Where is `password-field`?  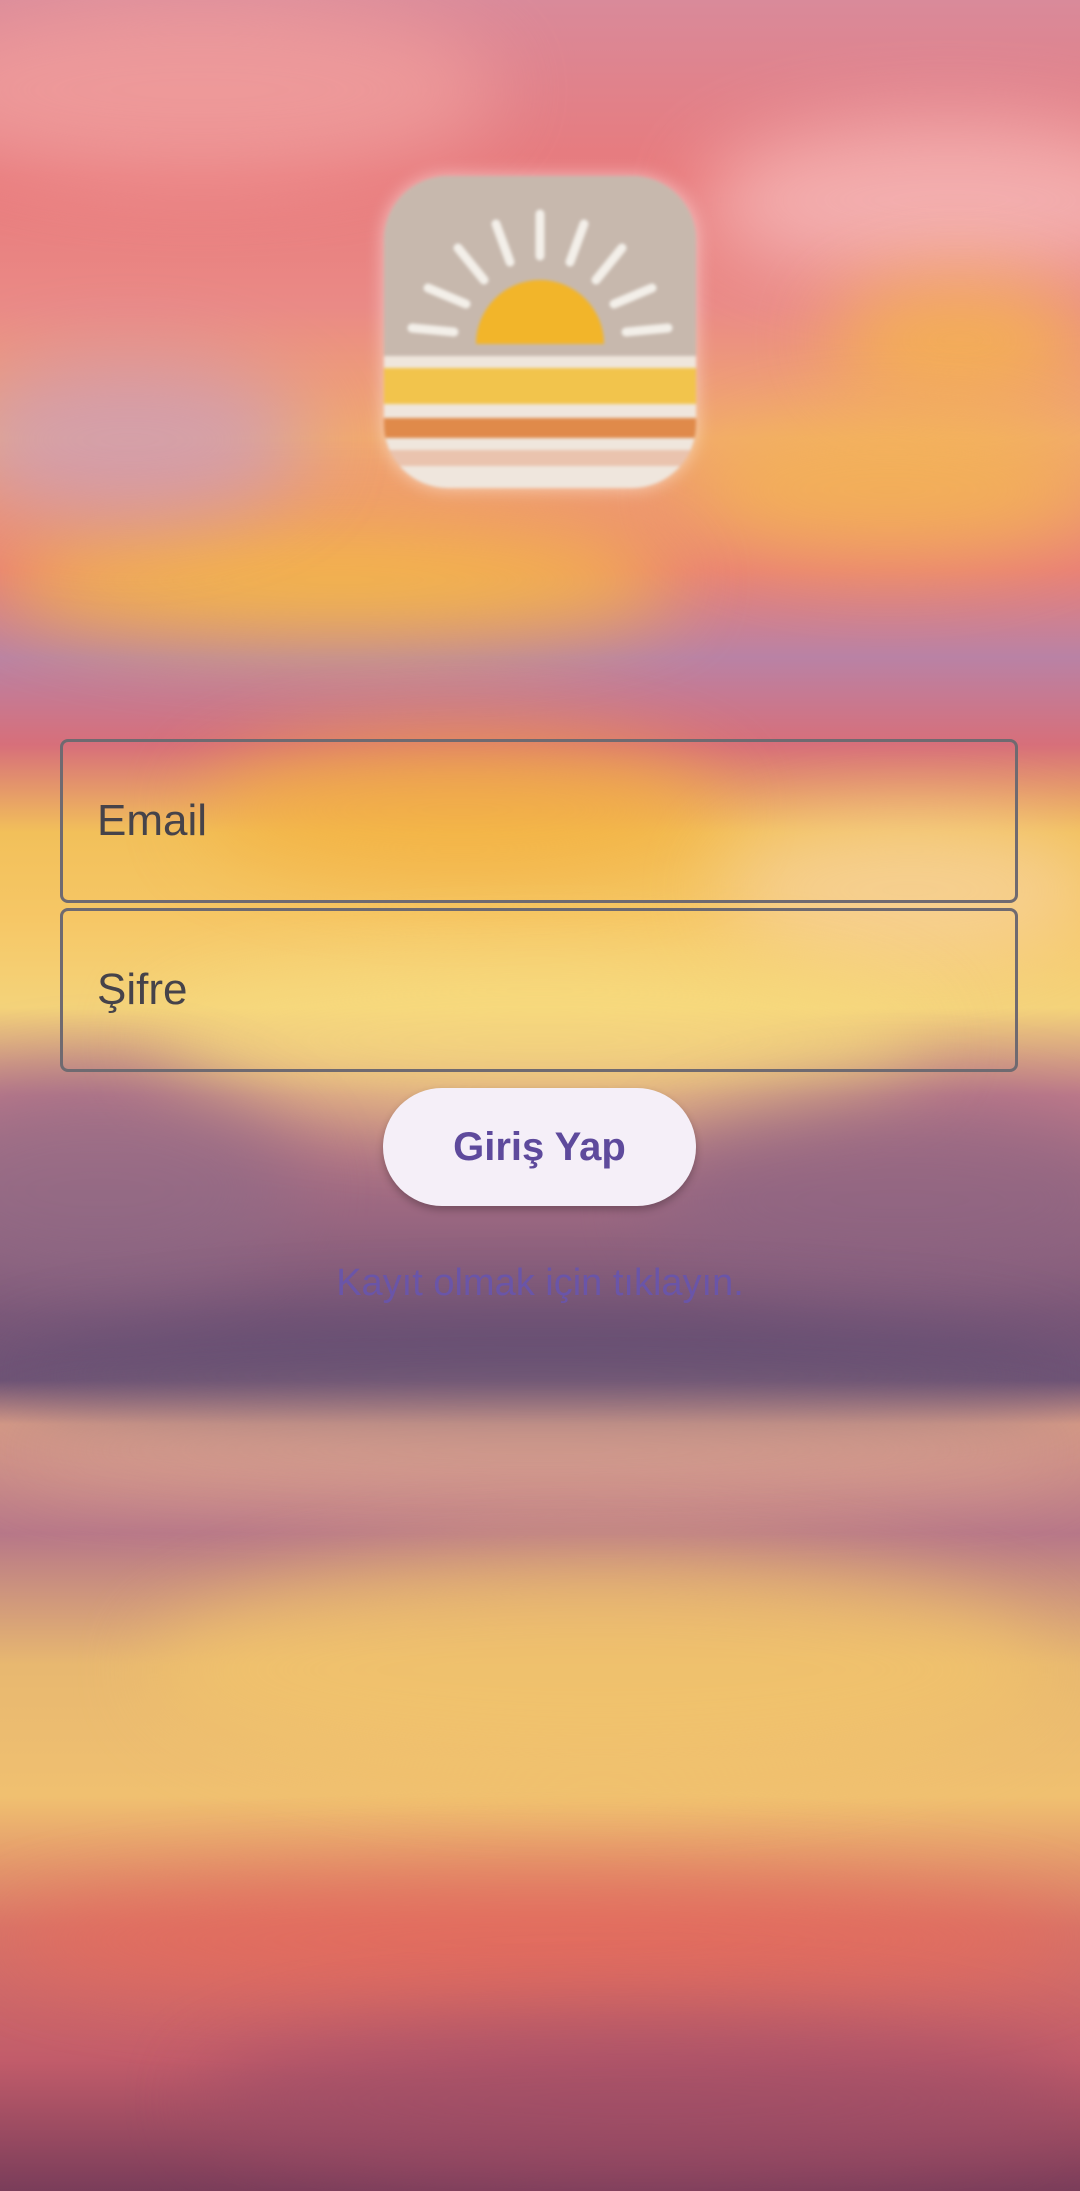
password-field is located at coordinates (539, 990).